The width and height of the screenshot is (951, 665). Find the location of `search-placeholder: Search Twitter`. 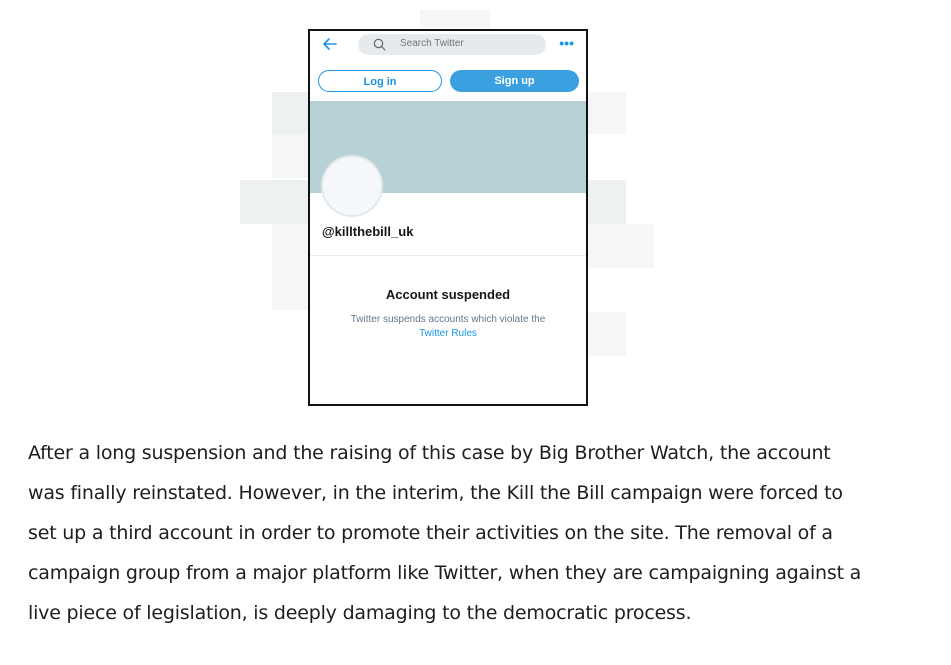

search-placeholder: Search Twitter is located at coordinates (432, 43).